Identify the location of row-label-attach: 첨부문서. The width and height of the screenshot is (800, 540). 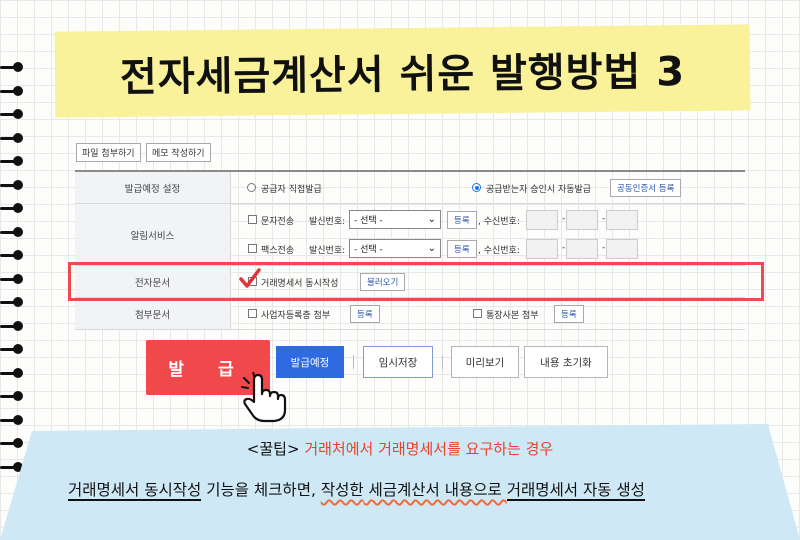
(153, 313).